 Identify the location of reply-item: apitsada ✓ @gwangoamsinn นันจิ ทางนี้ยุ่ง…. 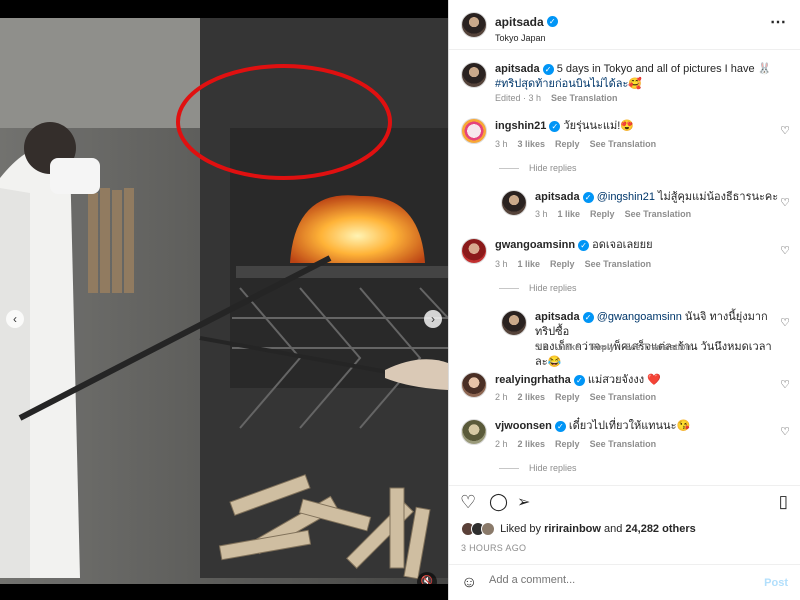
(653, 339).